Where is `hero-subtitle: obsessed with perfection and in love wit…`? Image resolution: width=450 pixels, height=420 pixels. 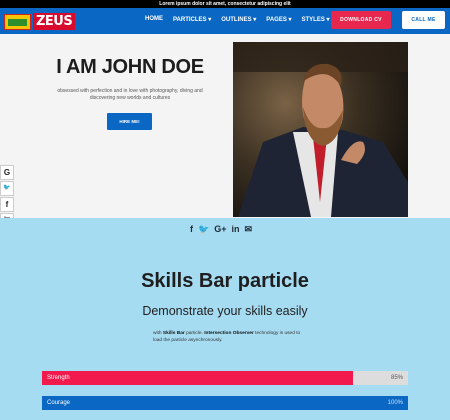
hero-subtitle: obsessed with perfection and in love wit… is located at coordinates (130, 94).